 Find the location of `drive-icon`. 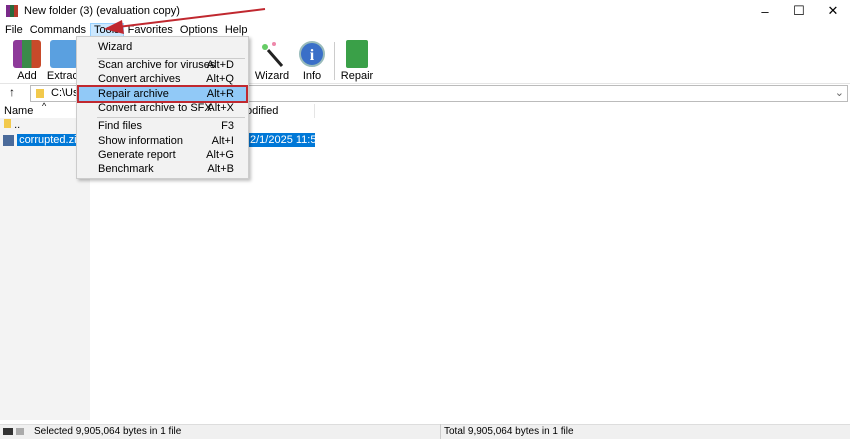

drive-icon is located at coordinates (8, 431).